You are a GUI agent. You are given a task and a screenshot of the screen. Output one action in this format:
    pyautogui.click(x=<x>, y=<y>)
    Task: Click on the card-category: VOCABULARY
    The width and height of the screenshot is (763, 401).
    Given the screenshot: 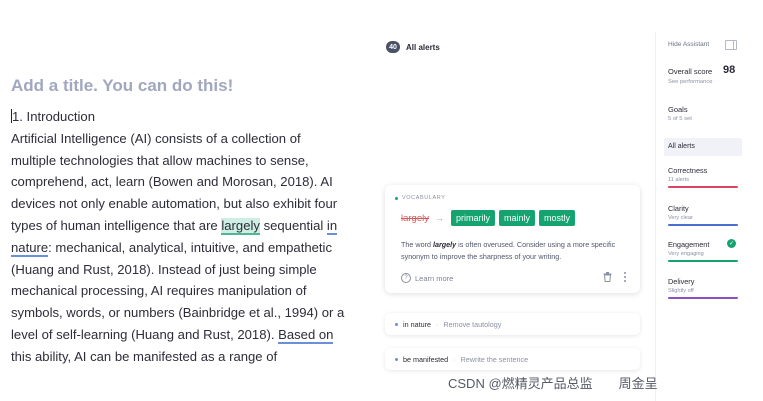 What is the action you would take?
    pyautogui.click(x=420, y=198)
    